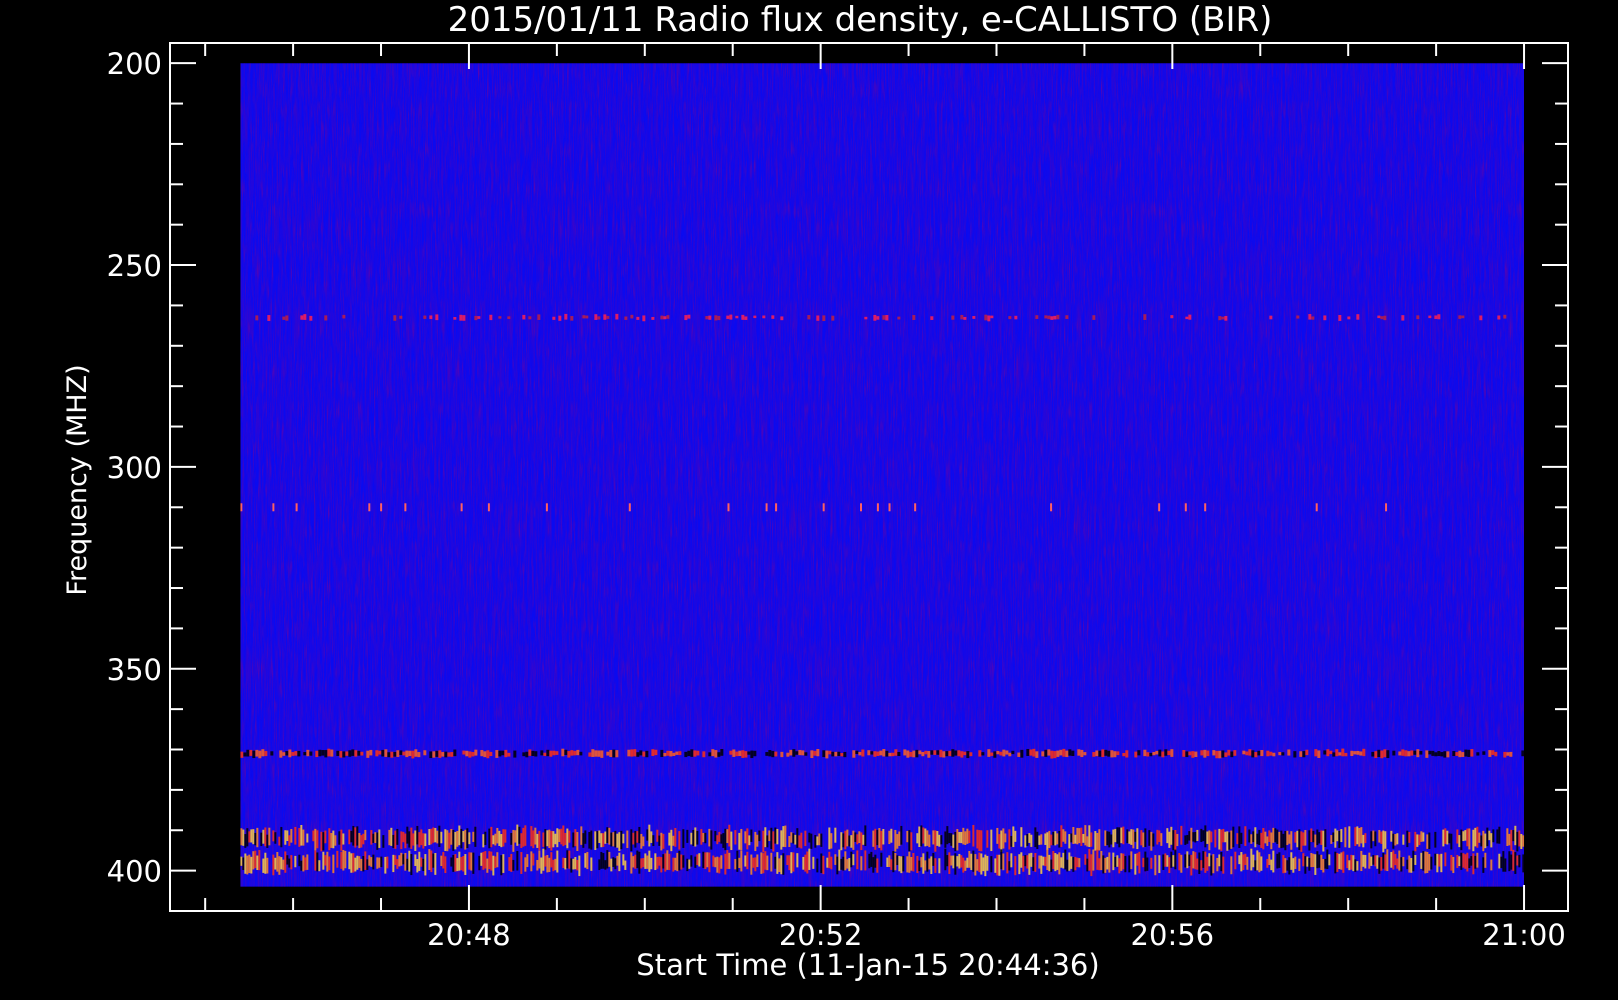 The height and width of the screenshot is (1000, 1618). I want to click on x-tick-label-2: 20:56, so click(1173, 935).